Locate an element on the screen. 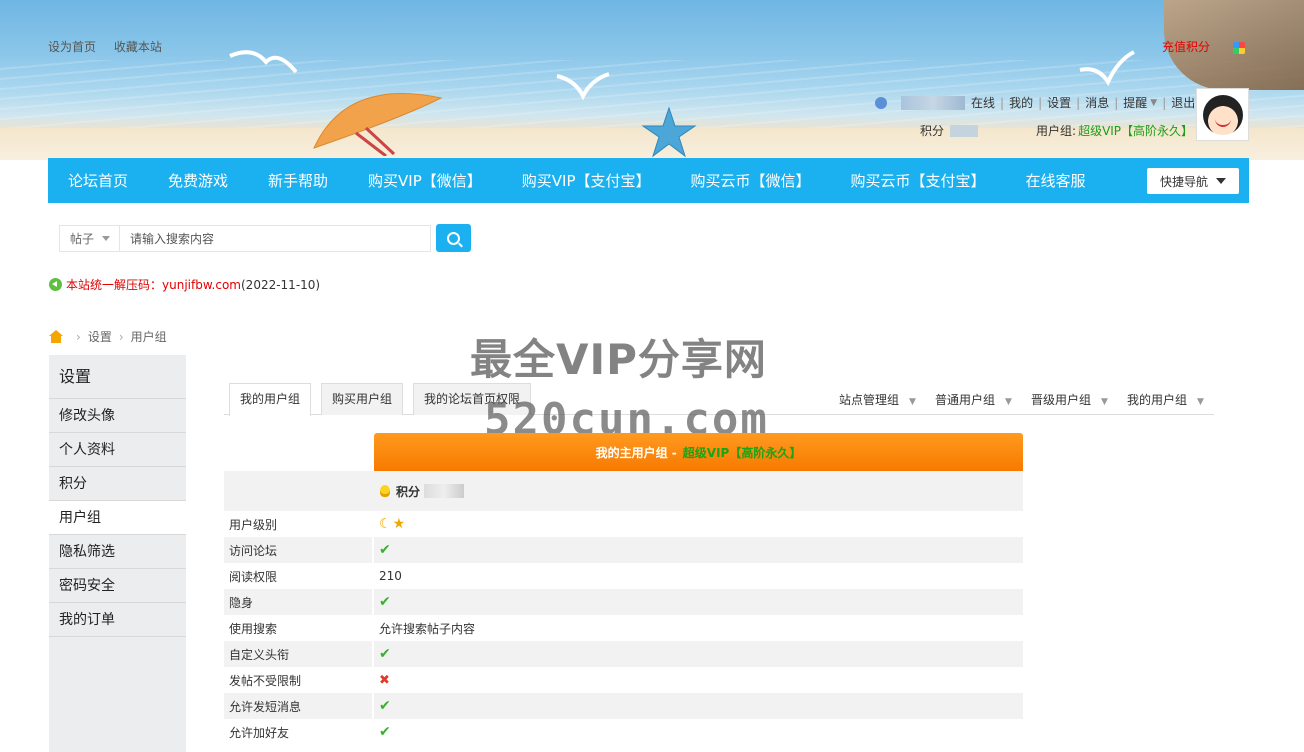 Image resolution: width=1304 pixels, height=752 pixels. group-header-label: 我的主用户组 - is located at coordinates (636, 452).